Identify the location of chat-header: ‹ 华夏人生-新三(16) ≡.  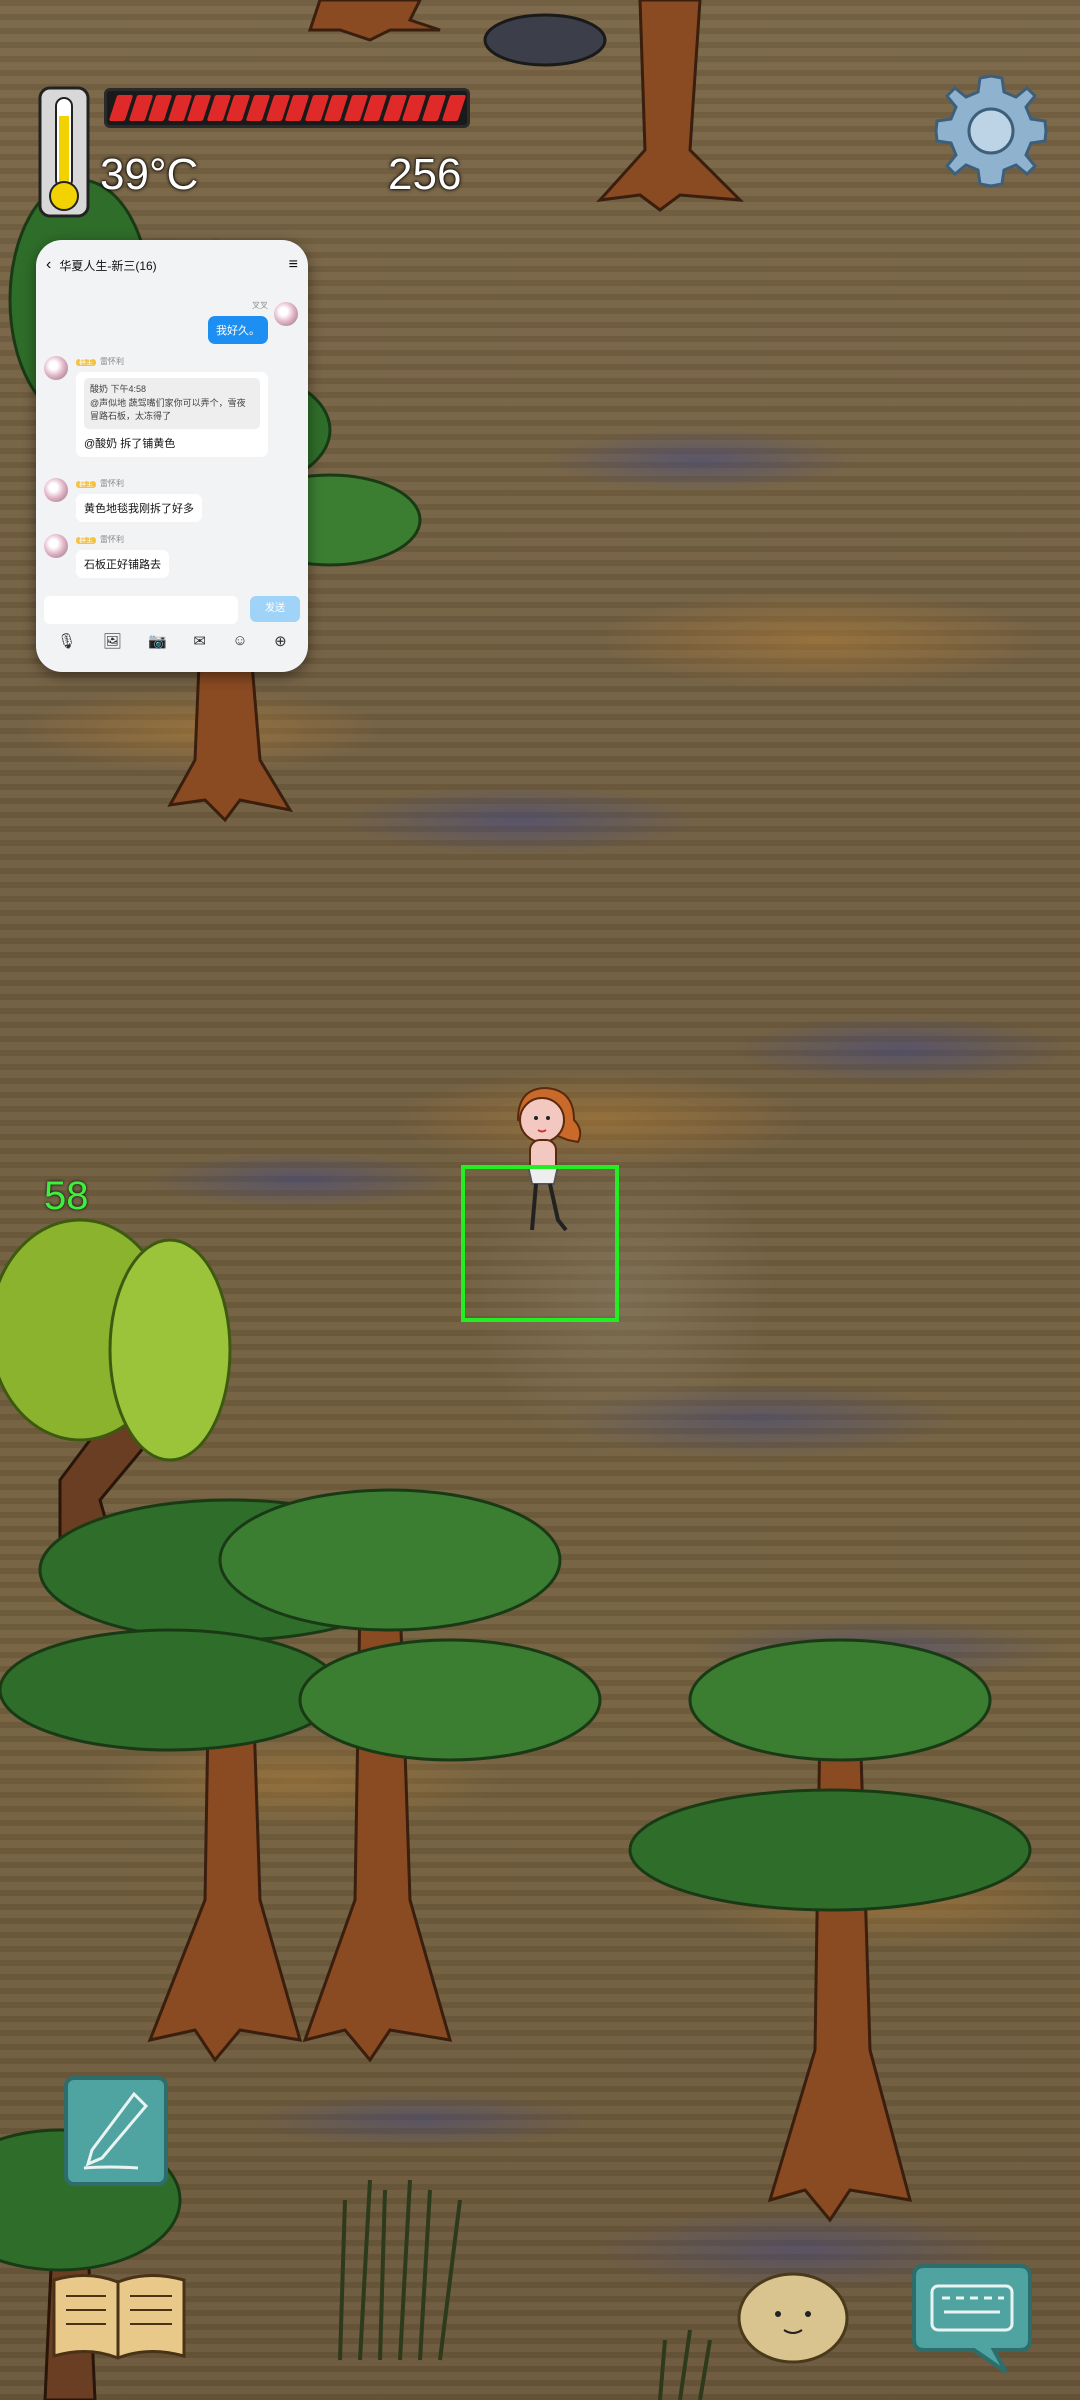
(172, 265).